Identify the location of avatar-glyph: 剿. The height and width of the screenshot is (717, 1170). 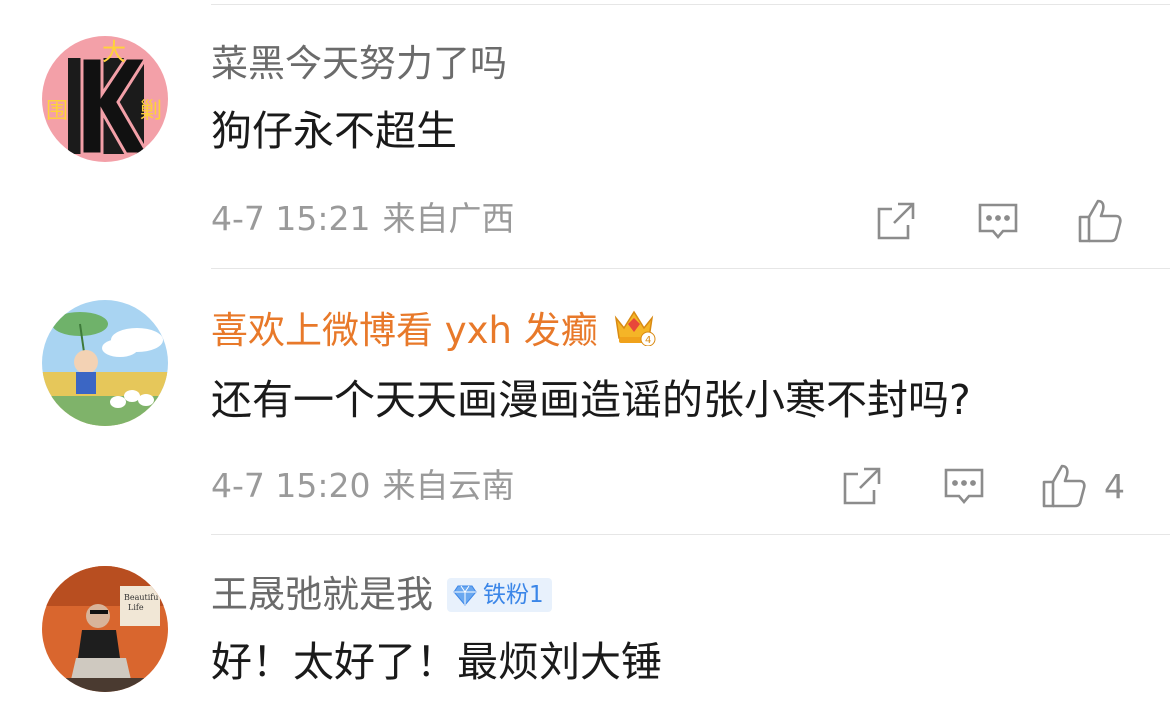
(151, 111).